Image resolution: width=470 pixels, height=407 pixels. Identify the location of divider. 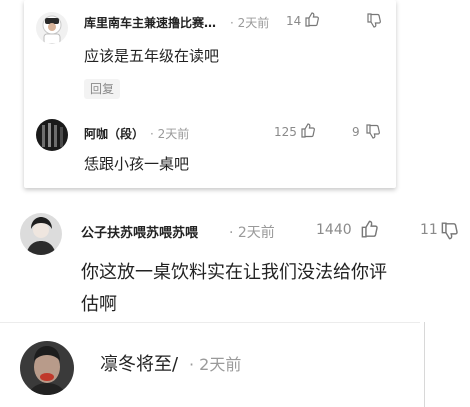
(210, 322).